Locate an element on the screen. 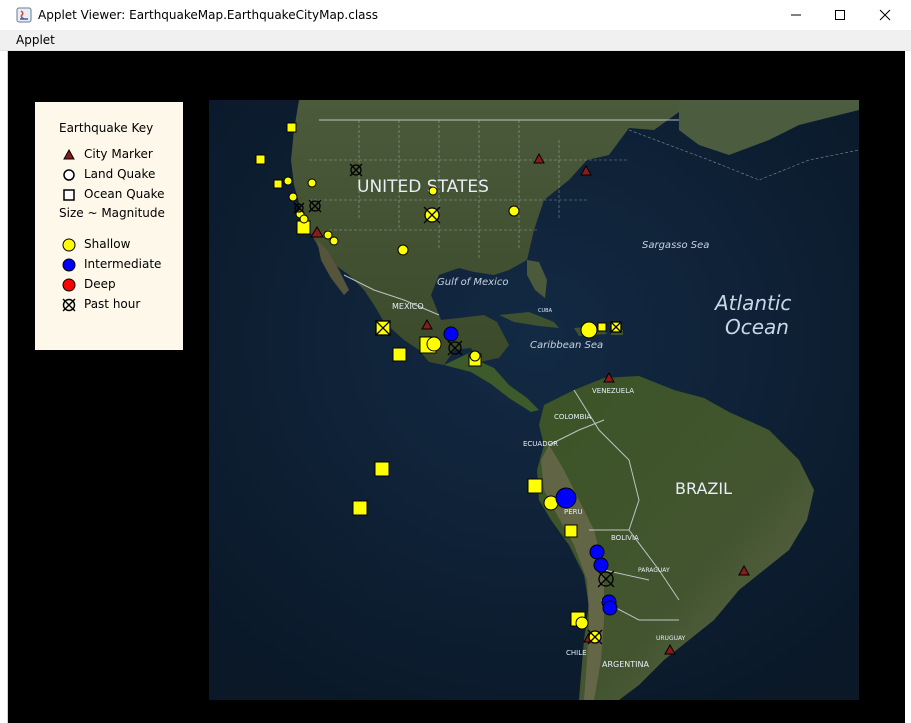 The height and width of the screenshot is (723, 911). past-hour-icon is located at coordinates (69, 305).